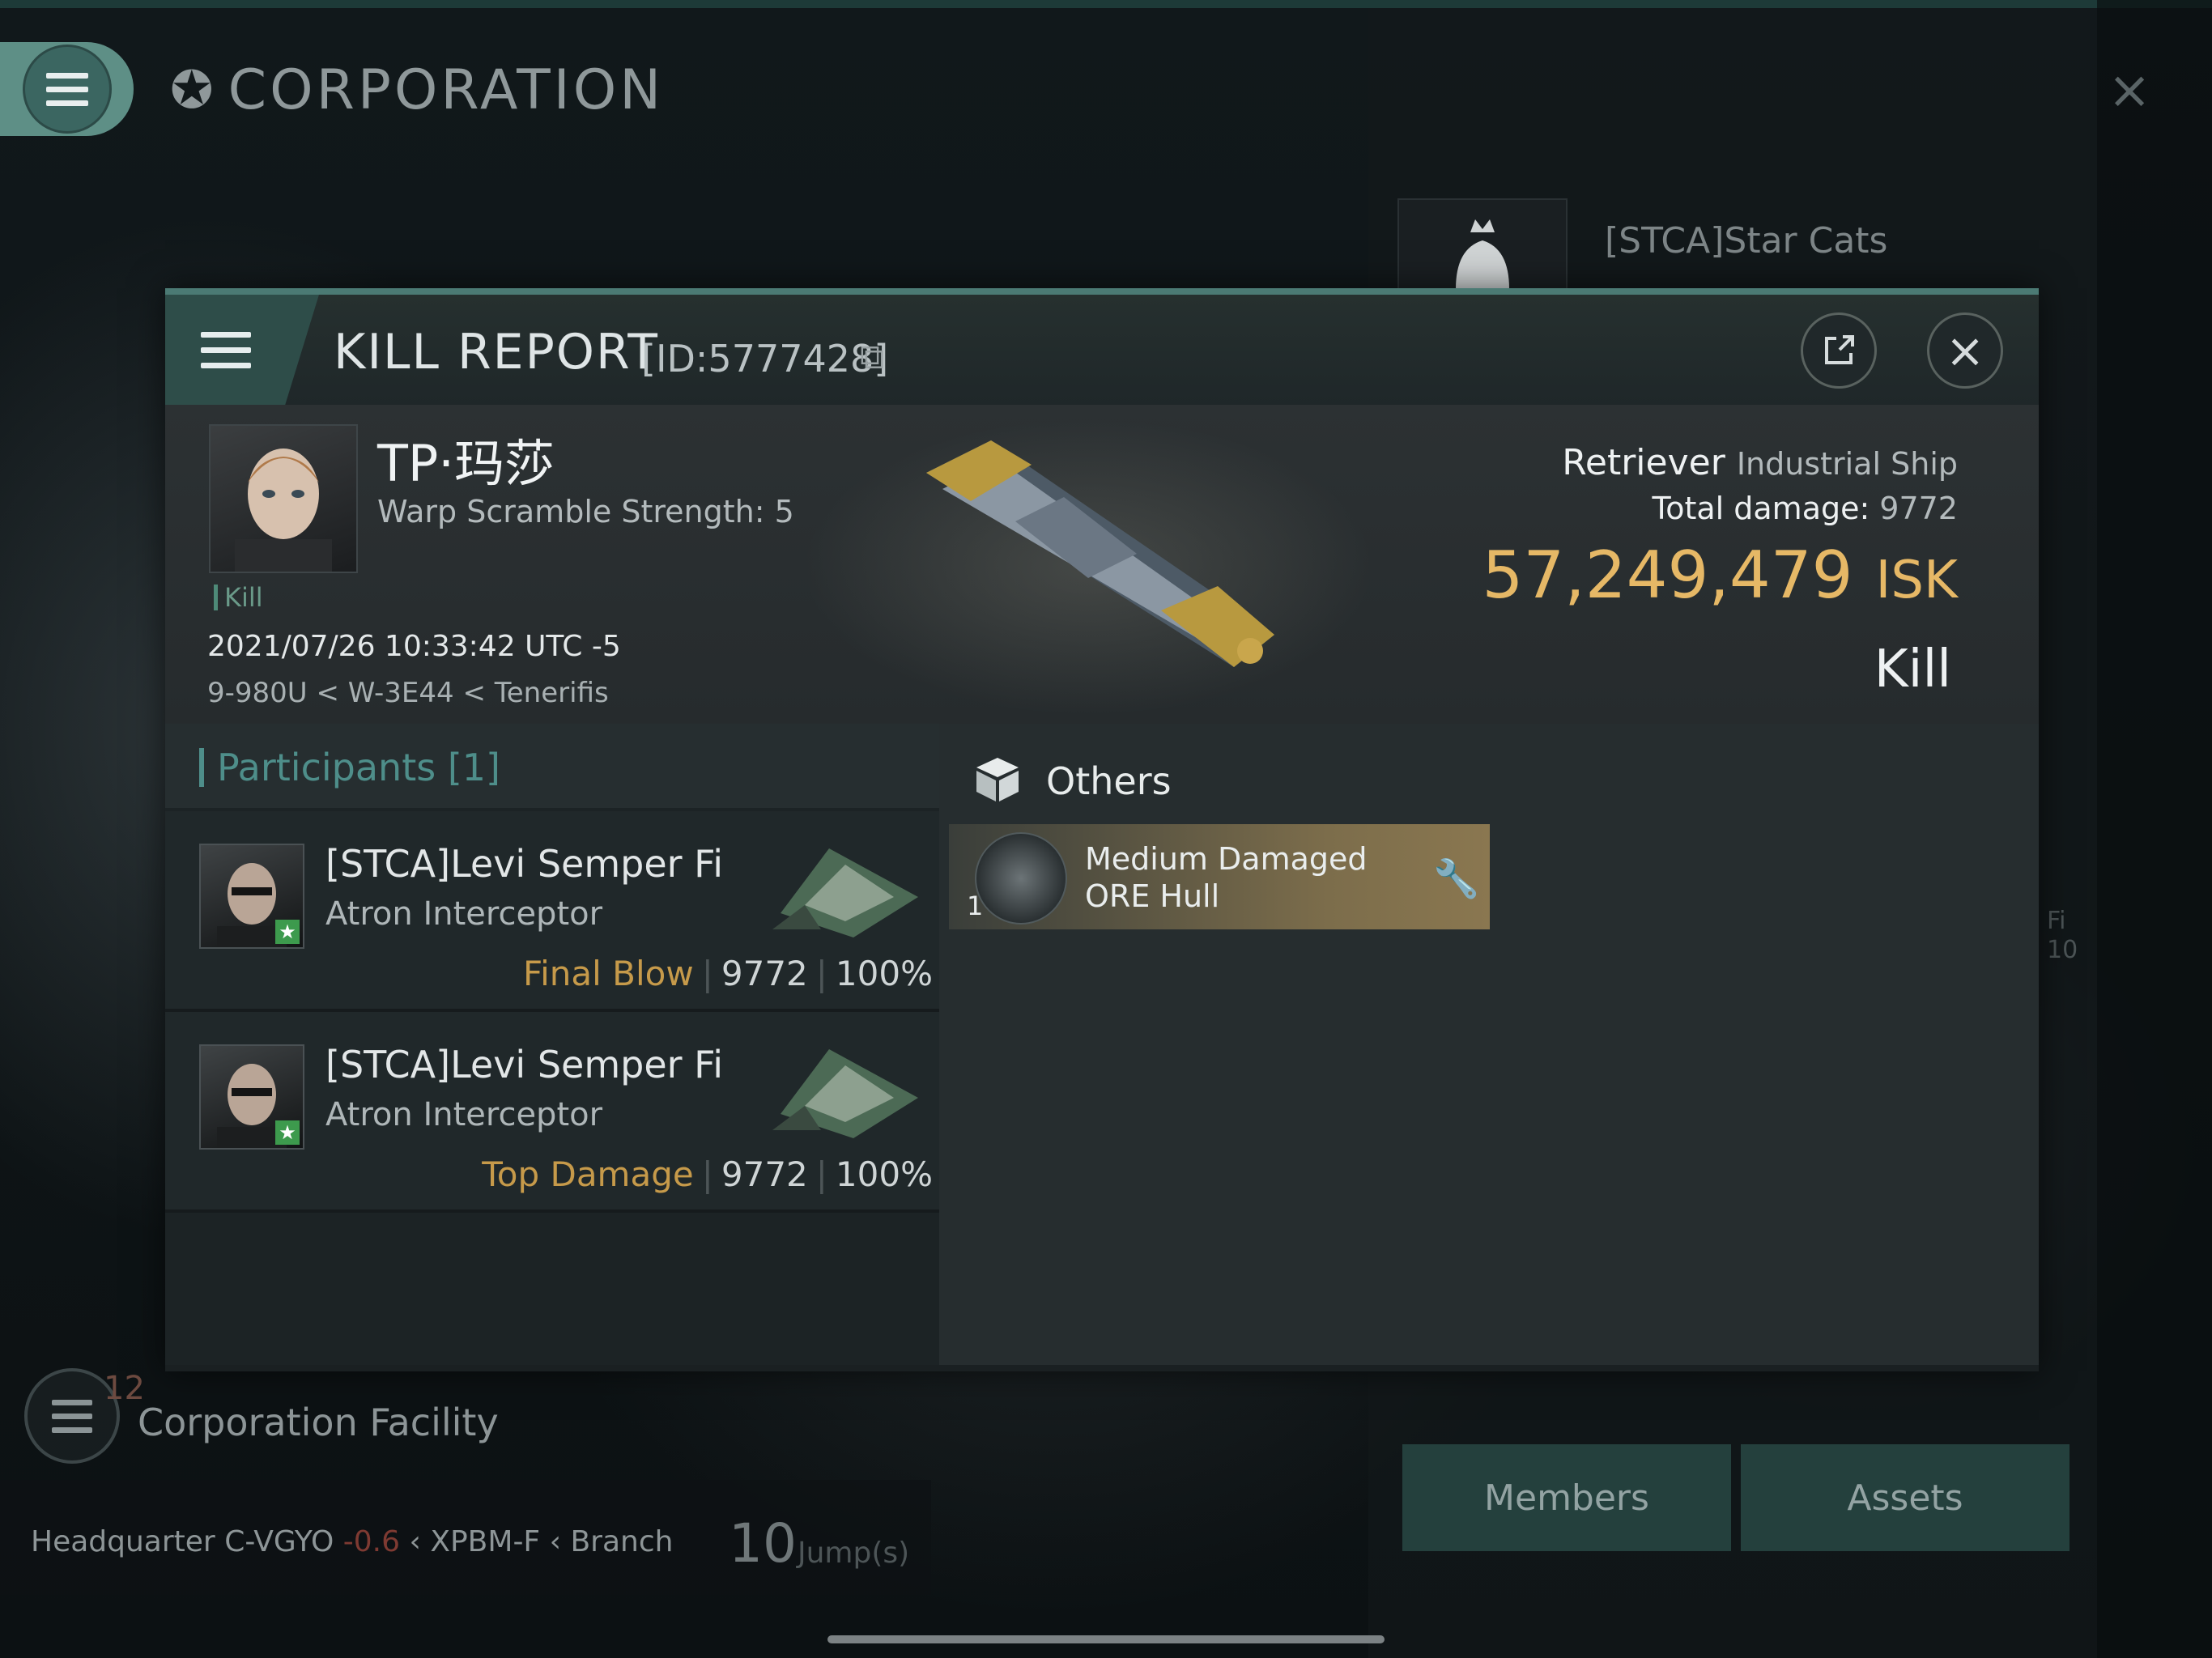 Image resolution: width=2212 pixels, height=1658 pixels. Describe the element at coordinates (765, 358) in the screenshot. I see `kill-report-id: [ID:5777428]` at that location.